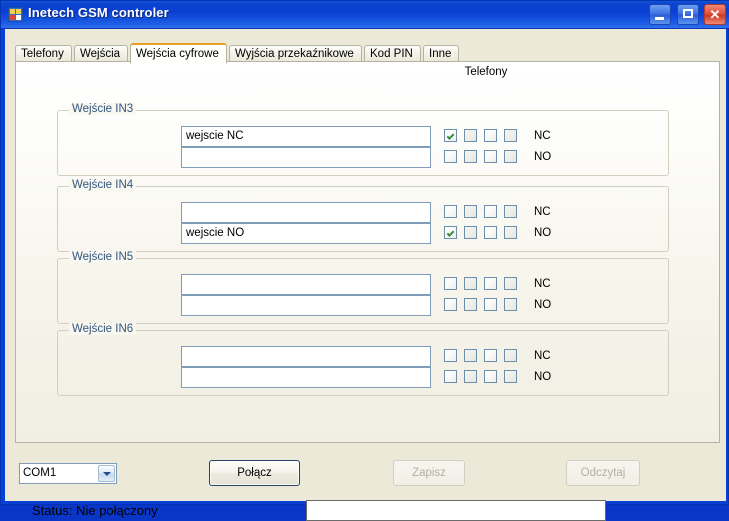 The width and height of the screenshot is (729, 521). I want to click on maximize-button, so click(687, 14).